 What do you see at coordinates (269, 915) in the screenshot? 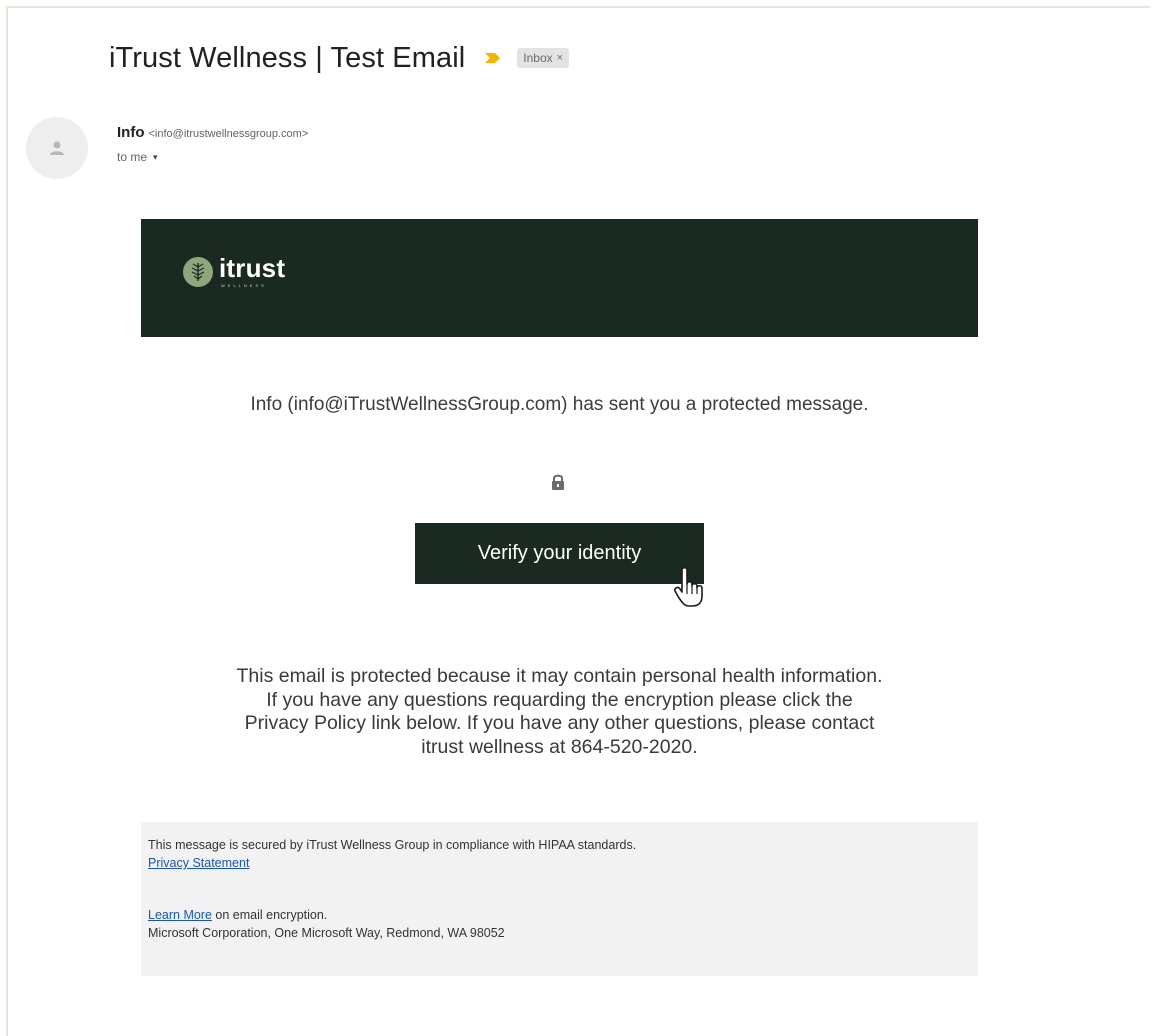
I see `learn-more-suffix: on email encryption.` at bounding box center [269, 915].